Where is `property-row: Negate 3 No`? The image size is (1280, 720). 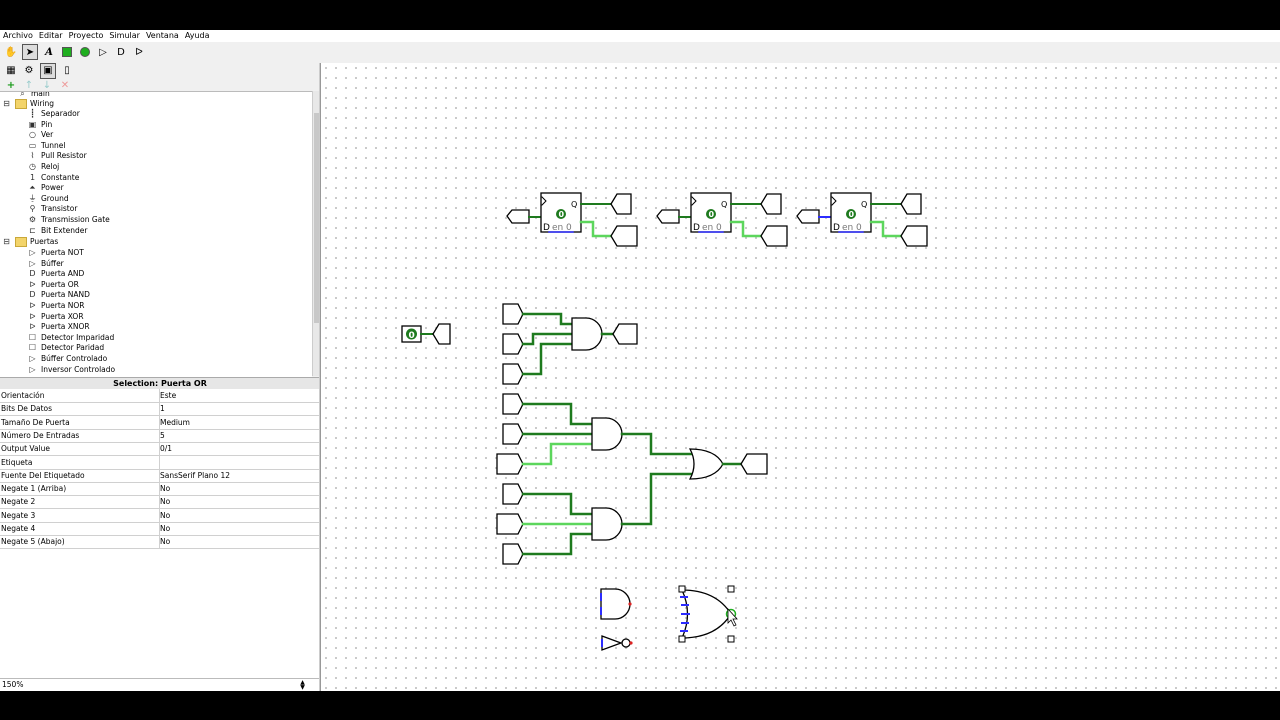 property-row: Negate 3 No is located at coordinates (160, 515).